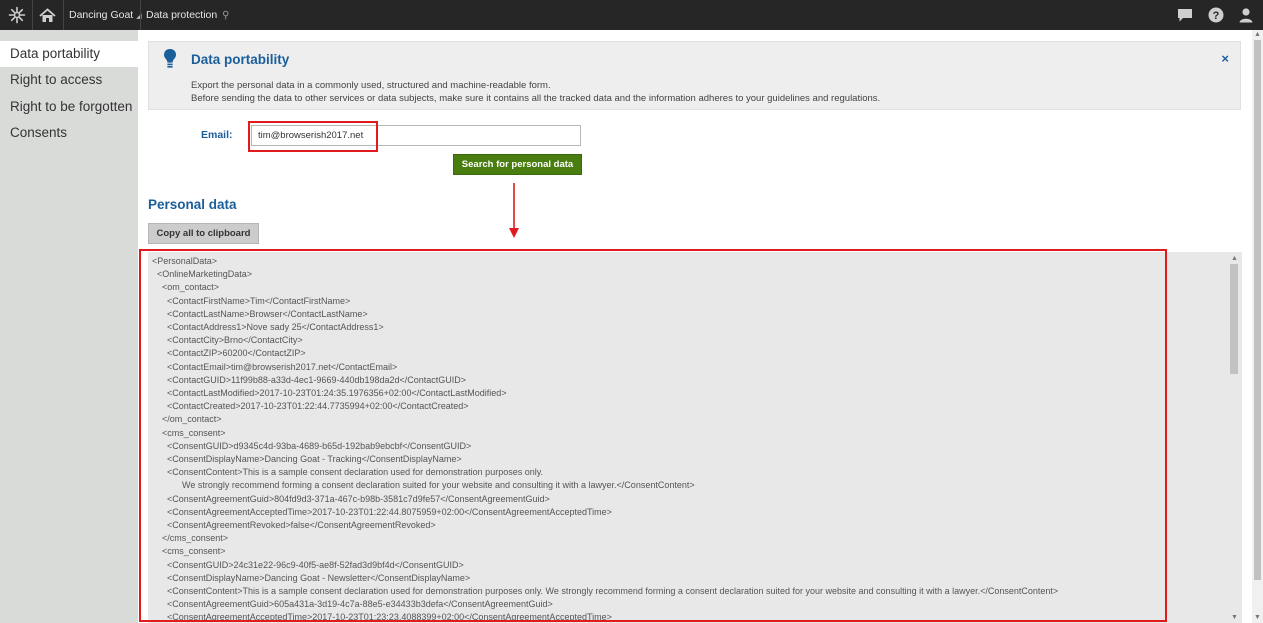 The height and width of the screenshot is (623, 1263). I want to click on home-icon, so click(47, 15).